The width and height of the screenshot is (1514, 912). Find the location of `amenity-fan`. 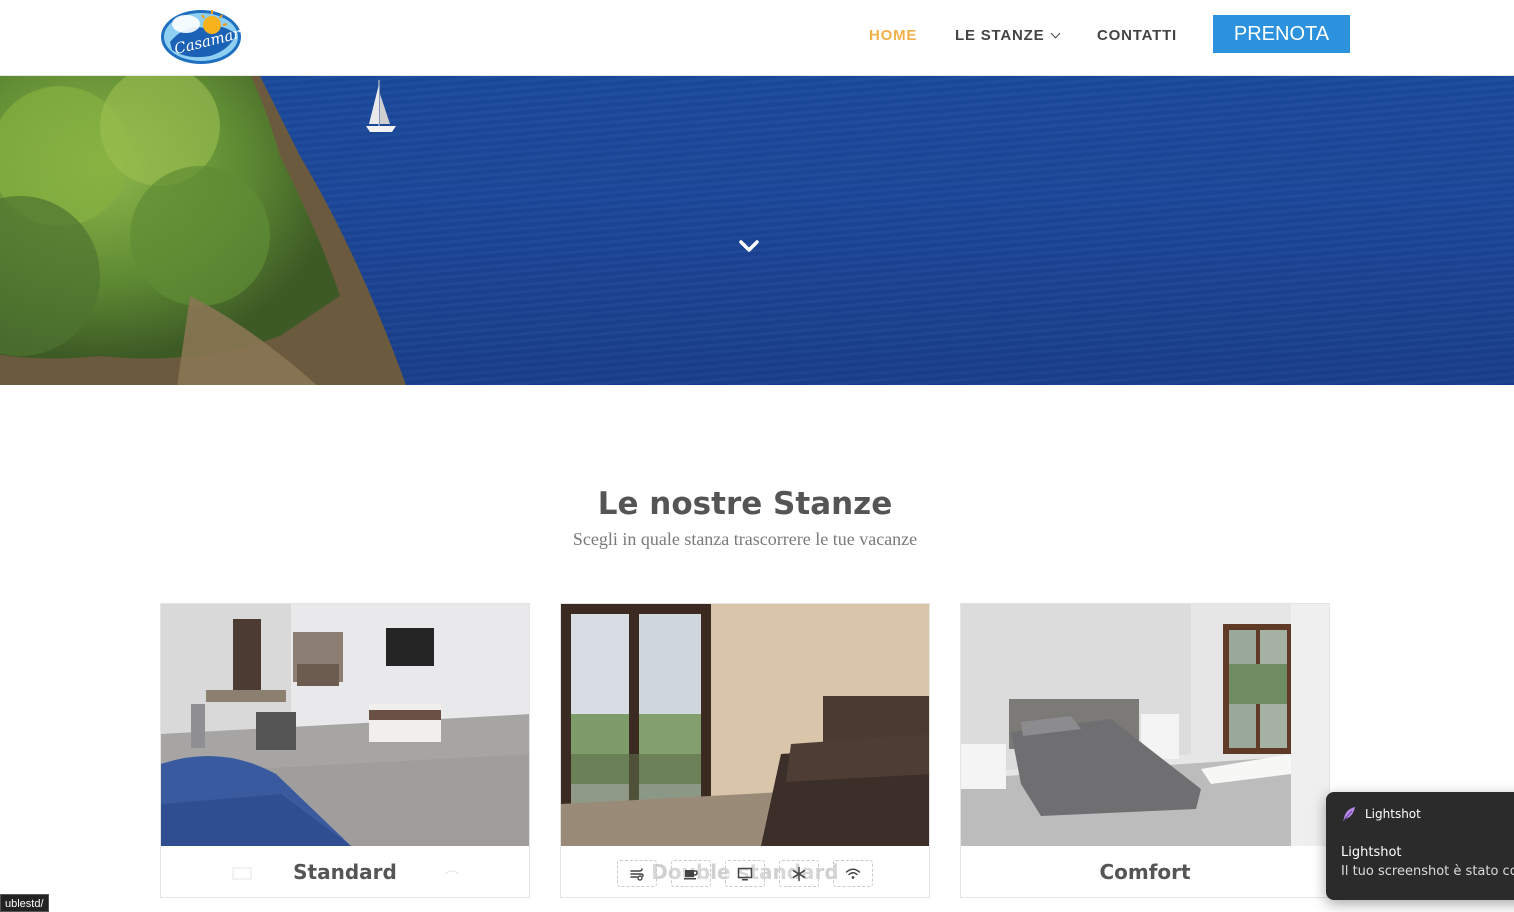

amenity-fan is located at coordinates (637, 873).